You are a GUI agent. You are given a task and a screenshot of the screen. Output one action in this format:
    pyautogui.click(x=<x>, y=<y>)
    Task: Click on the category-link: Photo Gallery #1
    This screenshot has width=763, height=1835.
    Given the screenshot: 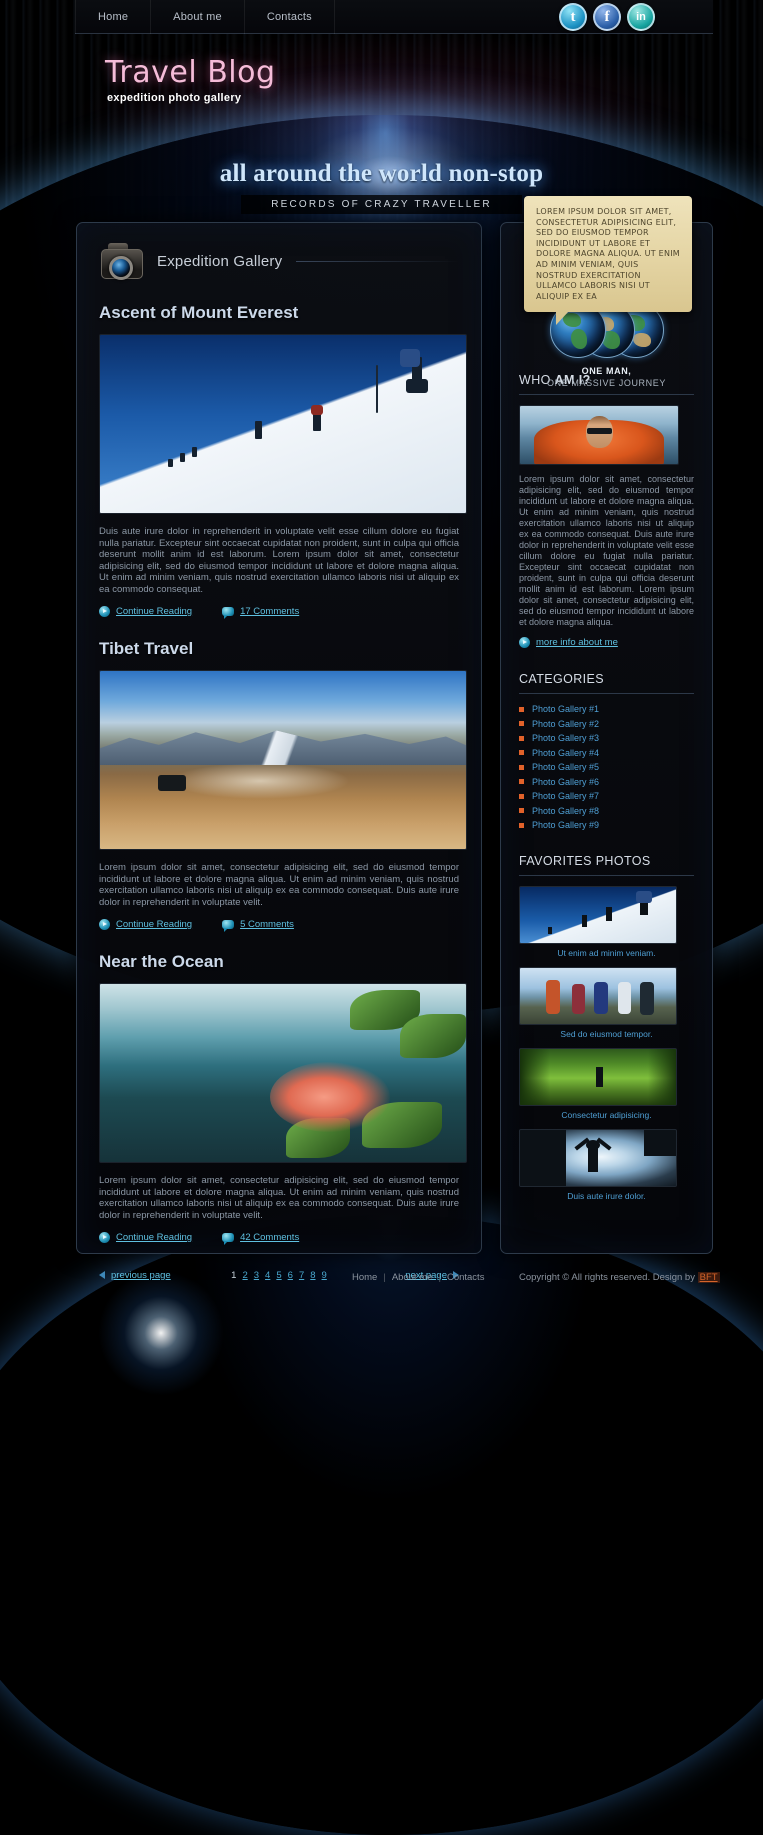 What is the action you would take?
    pyautogui.click(x=565, y=709)
    